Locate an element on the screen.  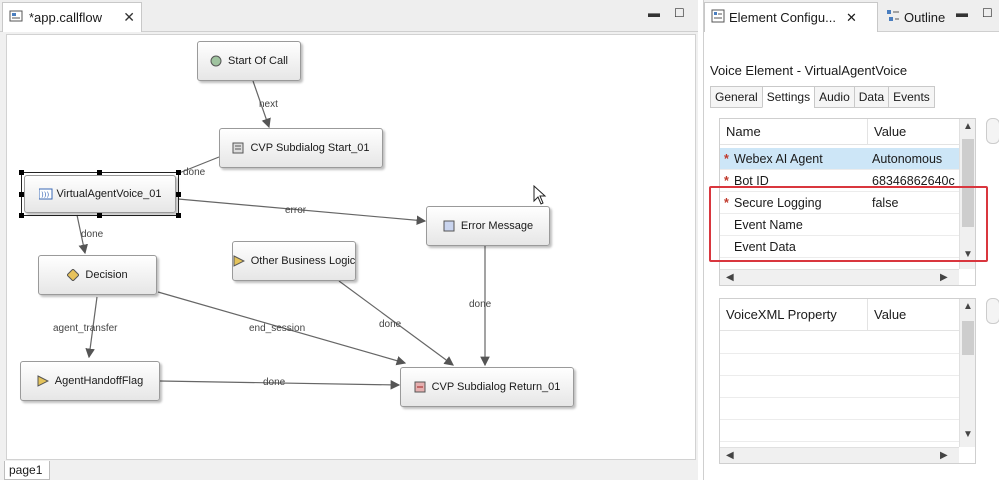
element-subtabs: General Settings Audio Data Events is located at coordinates (822, 97).